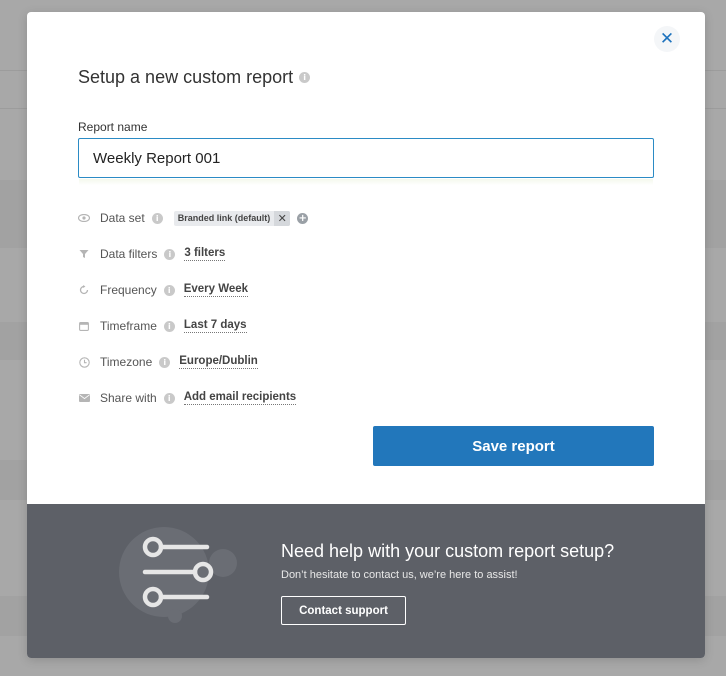 Image resolution: width=726 pixels, height=676 pixels. Describe the element at coordinates (513, 446) in the screenshot. I see `save-report-button: Save report` at that location.